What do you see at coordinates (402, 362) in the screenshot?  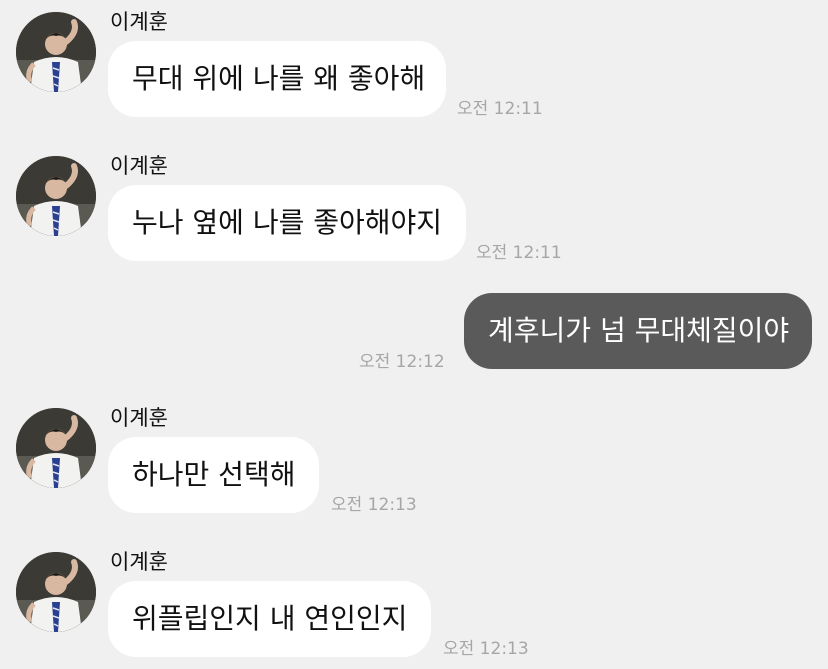 I see `message-timestamp: 오전 12:12` at bounding box center [402, 362].